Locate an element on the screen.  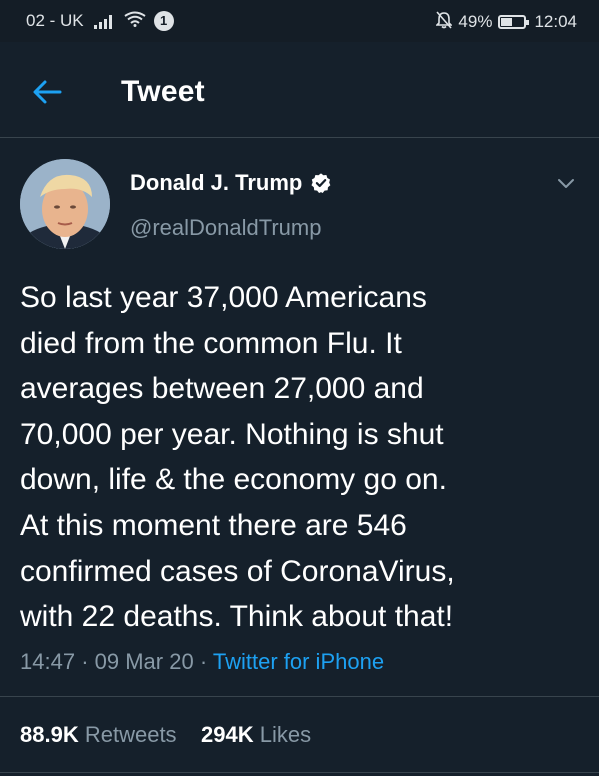
back-button is located at coordinates (46, 92).